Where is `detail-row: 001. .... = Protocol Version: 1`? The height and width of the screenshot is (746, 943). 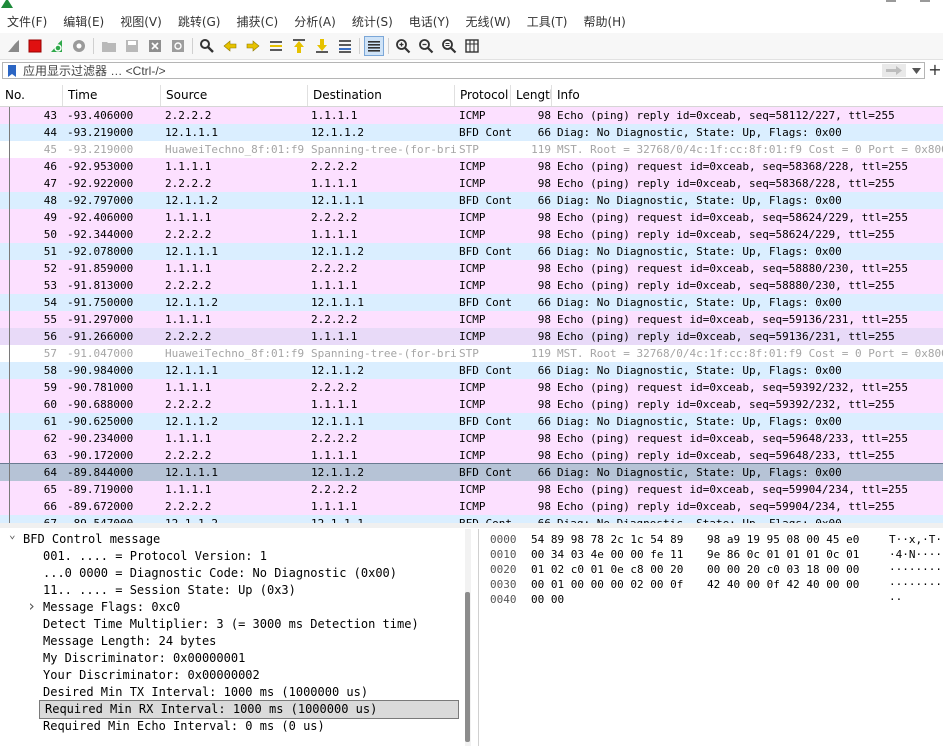
detail-row: 001. .... = Protocol Version: 1 is located at coordinates (231, 556).